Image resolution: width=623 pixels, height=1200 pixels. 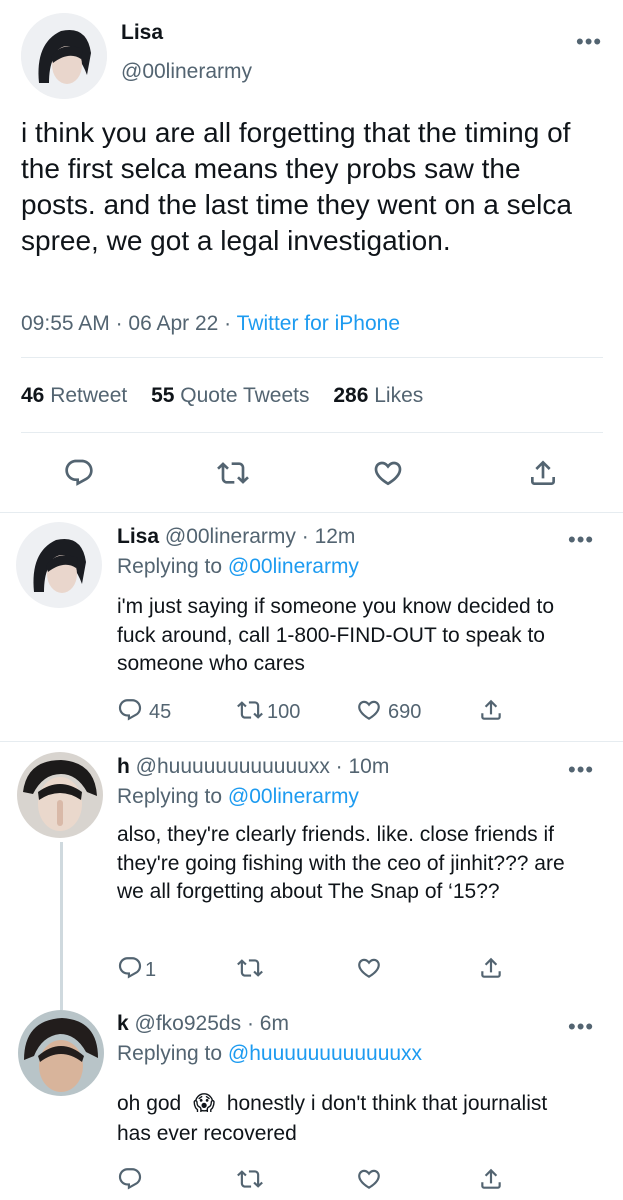 I want to click on main-like-icon, so click(x=388, y=475).